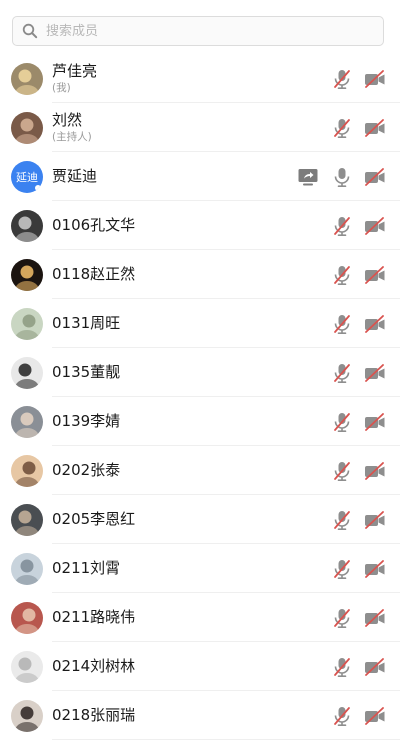 Image resolution: width=400 pixels, height=740 pixels. I want to click on member-name-block: 0205李恩红, so click(93, 519).